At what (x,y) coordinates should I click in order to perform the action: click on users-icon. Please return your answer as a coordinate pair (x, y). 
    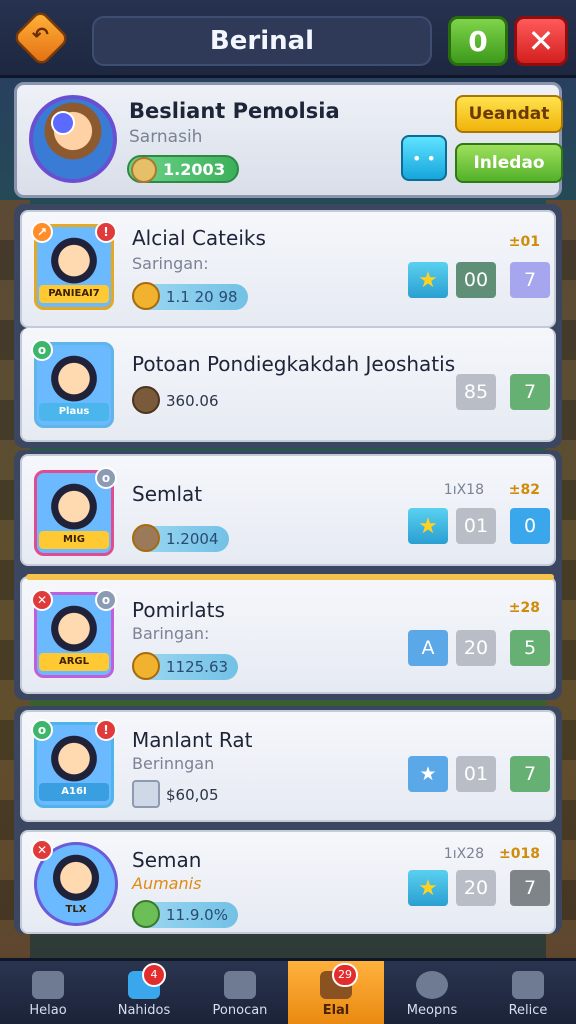
    Looking at the image, I should click on (240, 985).